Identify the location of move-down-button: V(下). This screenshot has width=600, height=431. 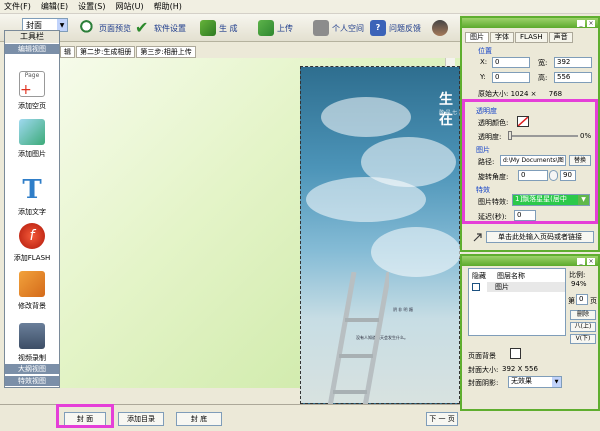
(583, 339).